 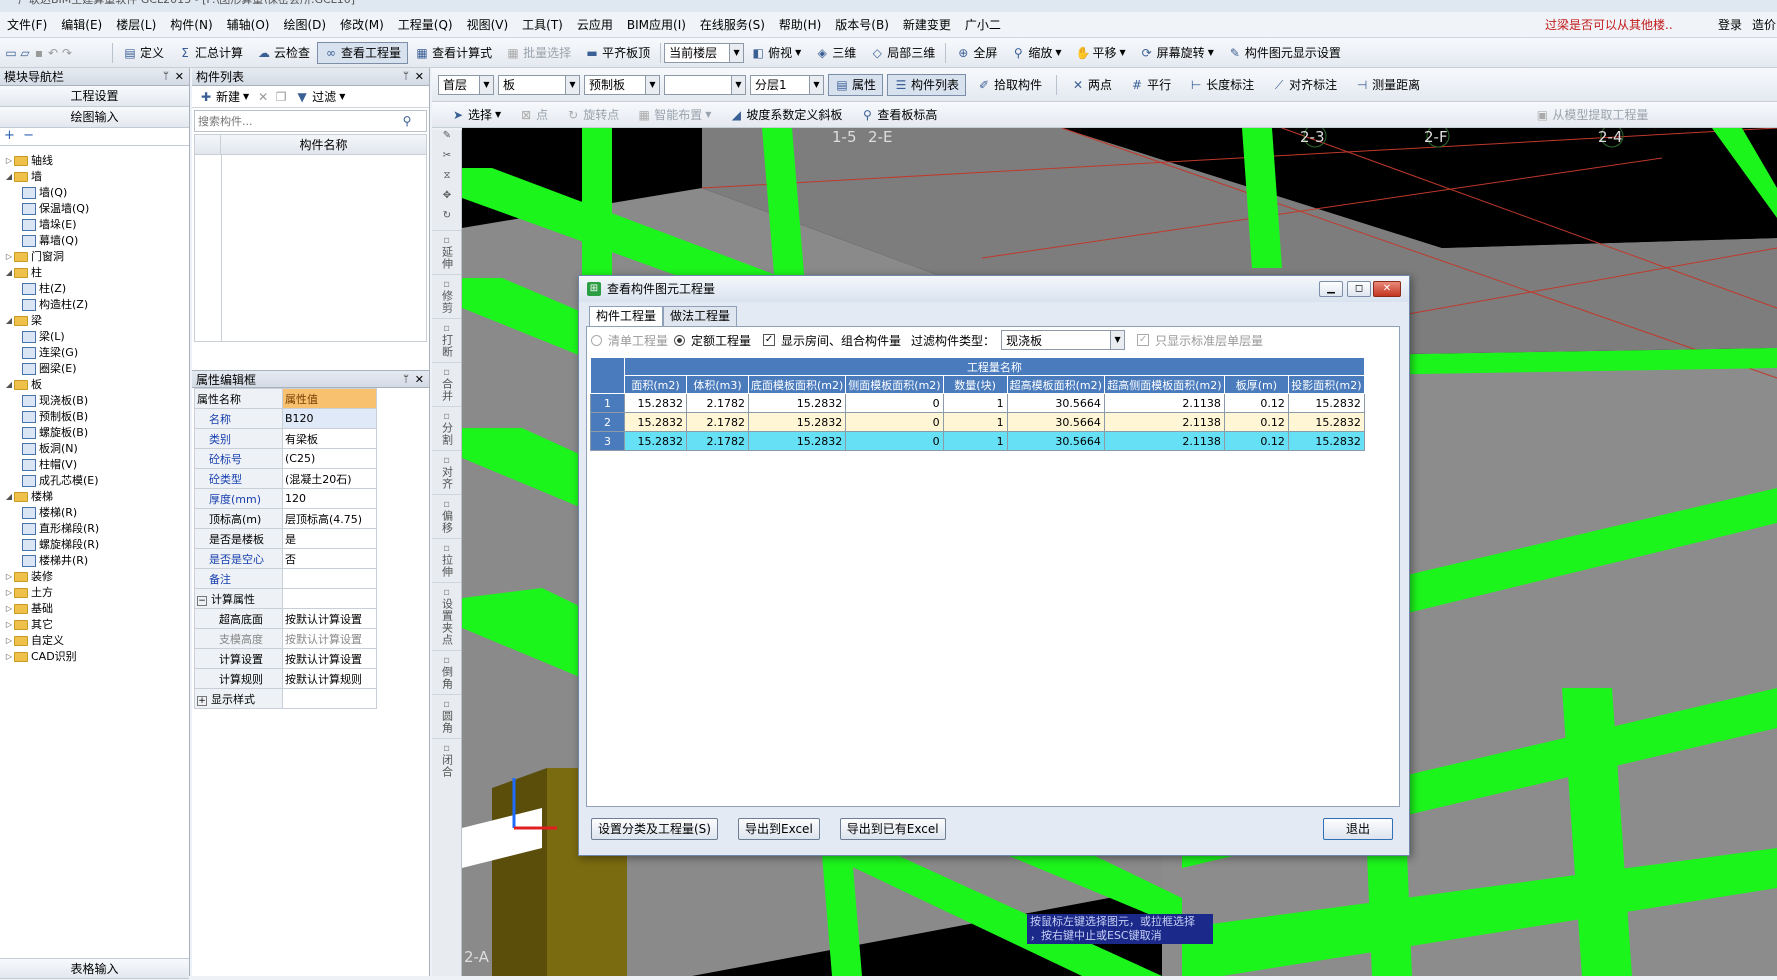 I want to click on property-row: 超高底面 按默认计算设置, so click(x=285, y=618).